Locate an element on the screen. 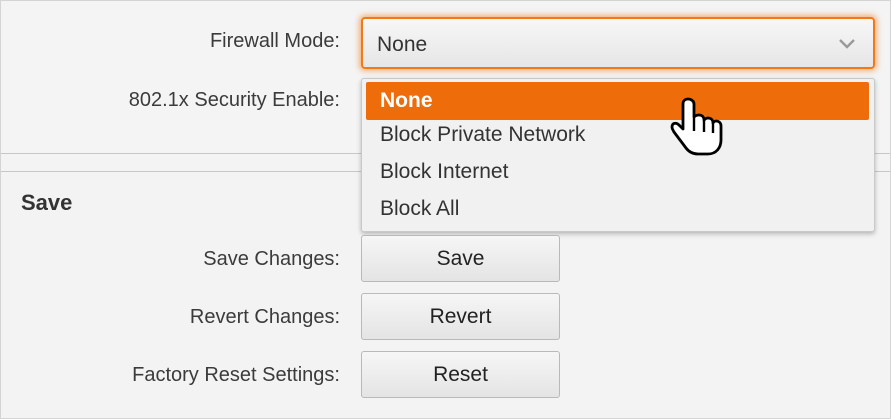  dropdown-option-none: None is located at coordinates (617, 101).